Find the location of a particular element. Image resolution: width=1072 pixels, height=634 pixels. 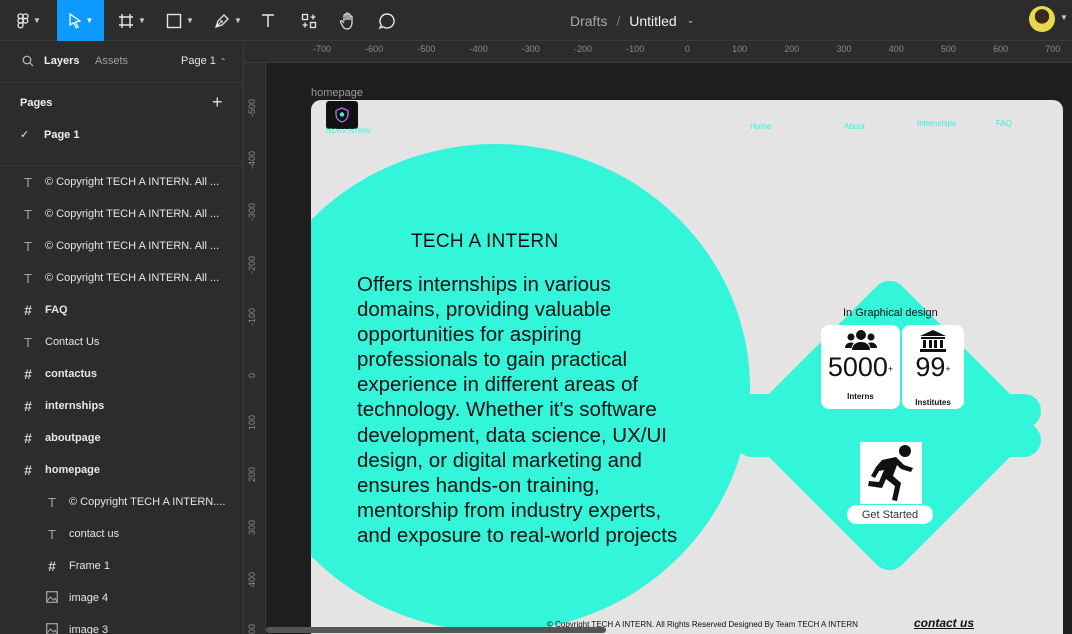

text-tool-button is located at coordinates (268, 20).